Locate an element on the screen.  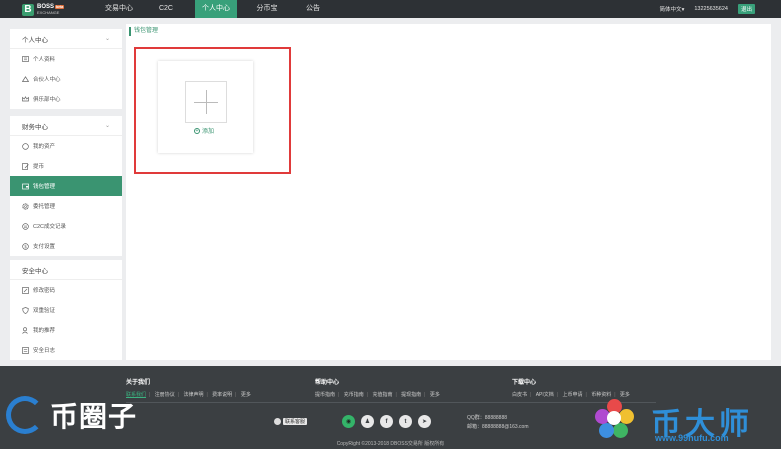
partner-icon is located at coordinates (25, 79).